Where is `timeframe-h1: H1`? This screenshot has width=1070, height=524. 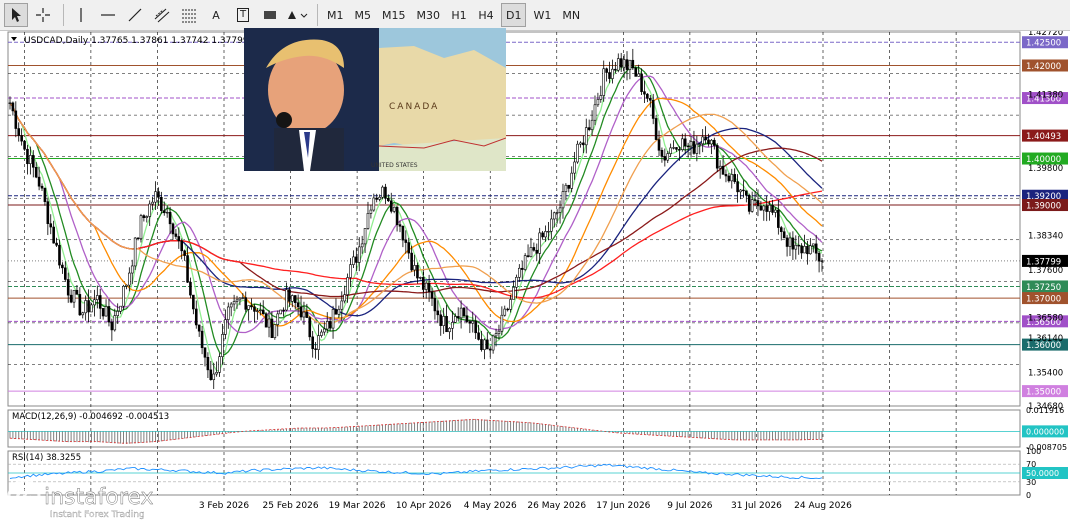
timeframe-h1: H1 is located at coordinates (459, 15).